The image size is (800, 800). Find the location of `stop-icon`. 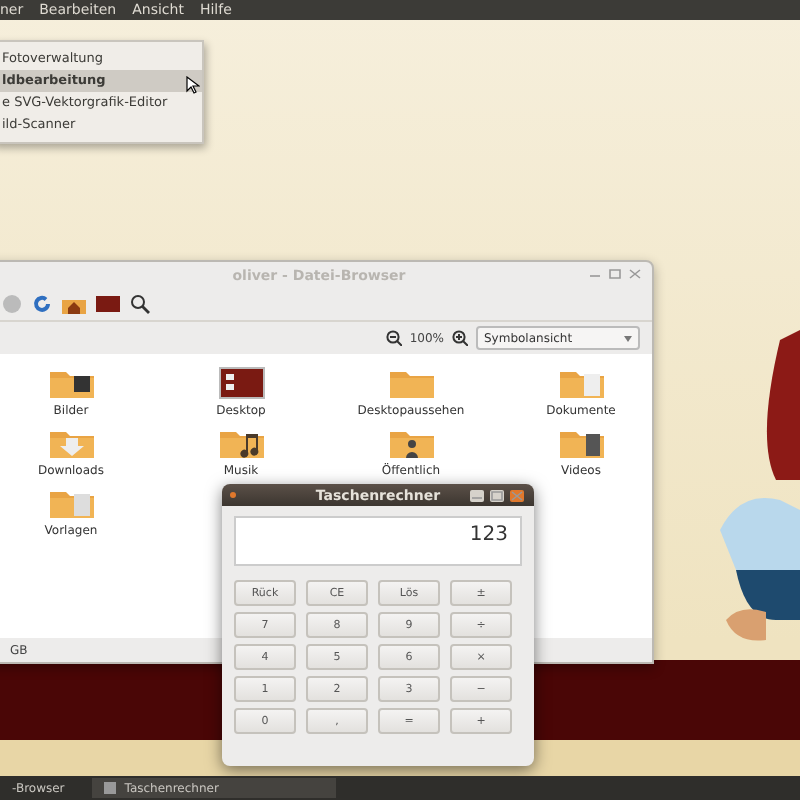

stop-icon is located at coordinates (12, 304).